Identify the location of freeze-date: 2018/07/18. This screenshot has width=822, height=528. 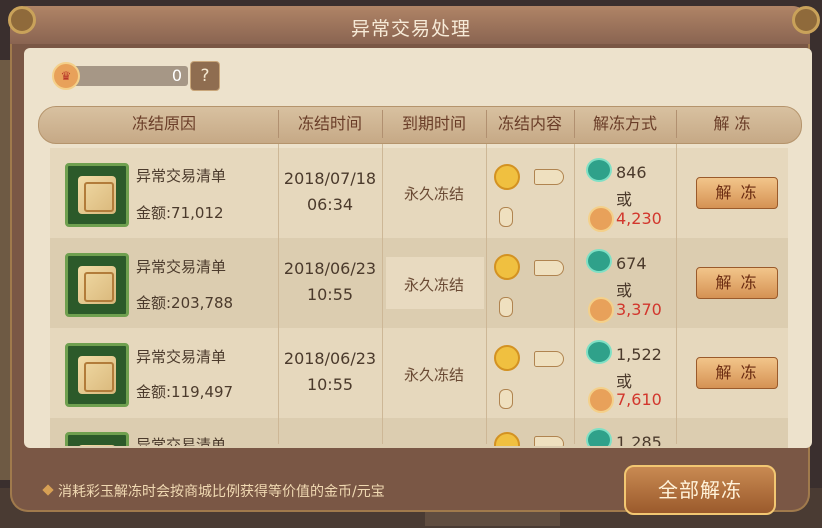
(330, 178).